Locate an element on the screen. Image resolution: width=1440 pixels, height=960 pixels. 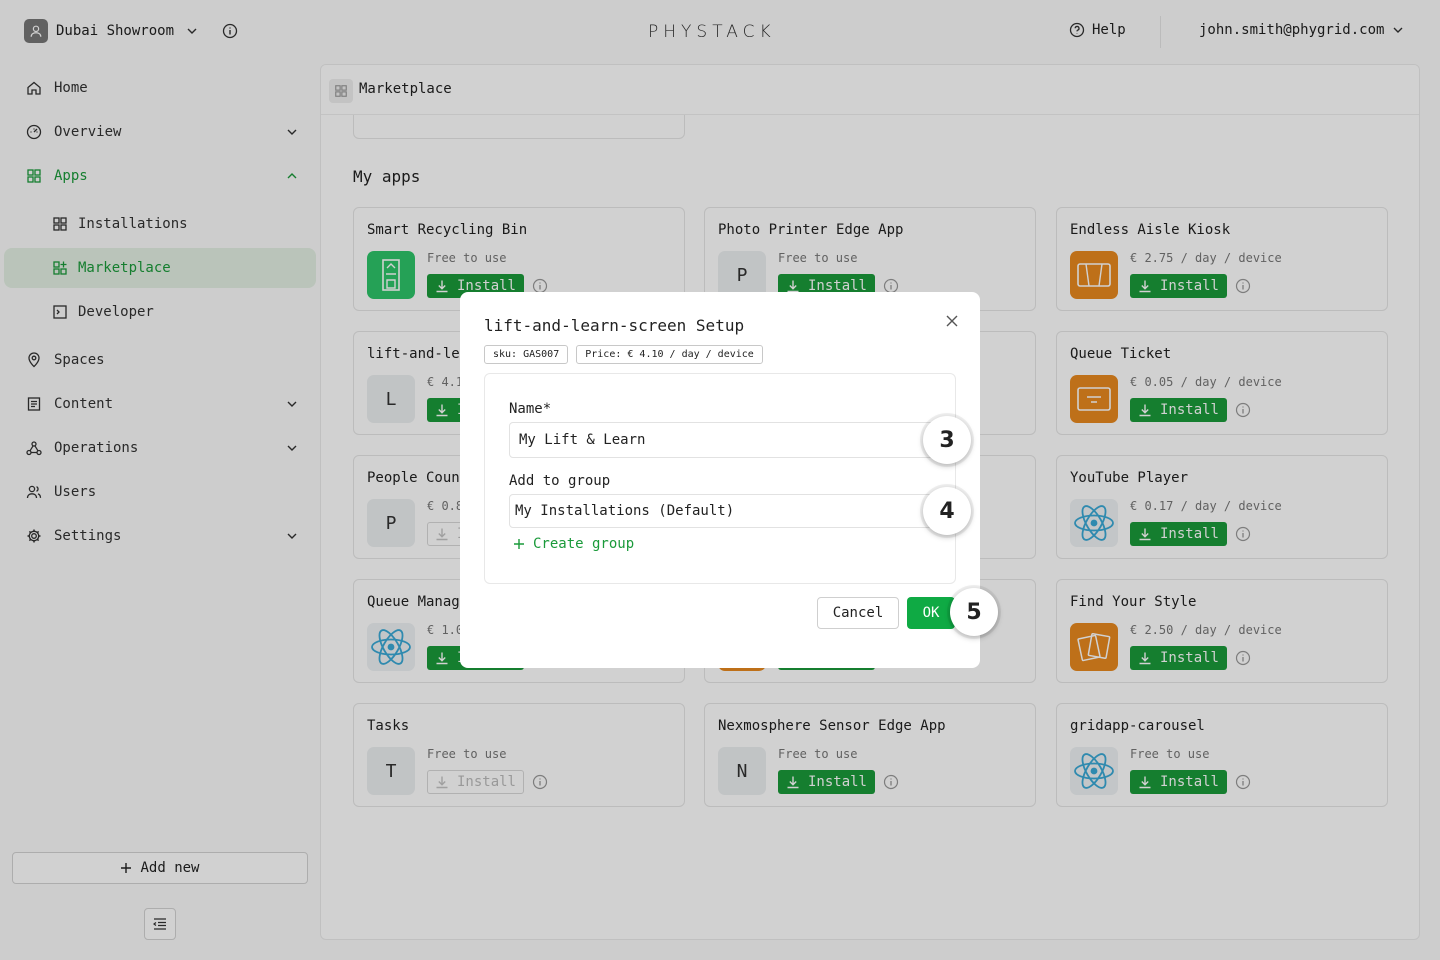
ok-button: OK is located at coordinates (931, 613).